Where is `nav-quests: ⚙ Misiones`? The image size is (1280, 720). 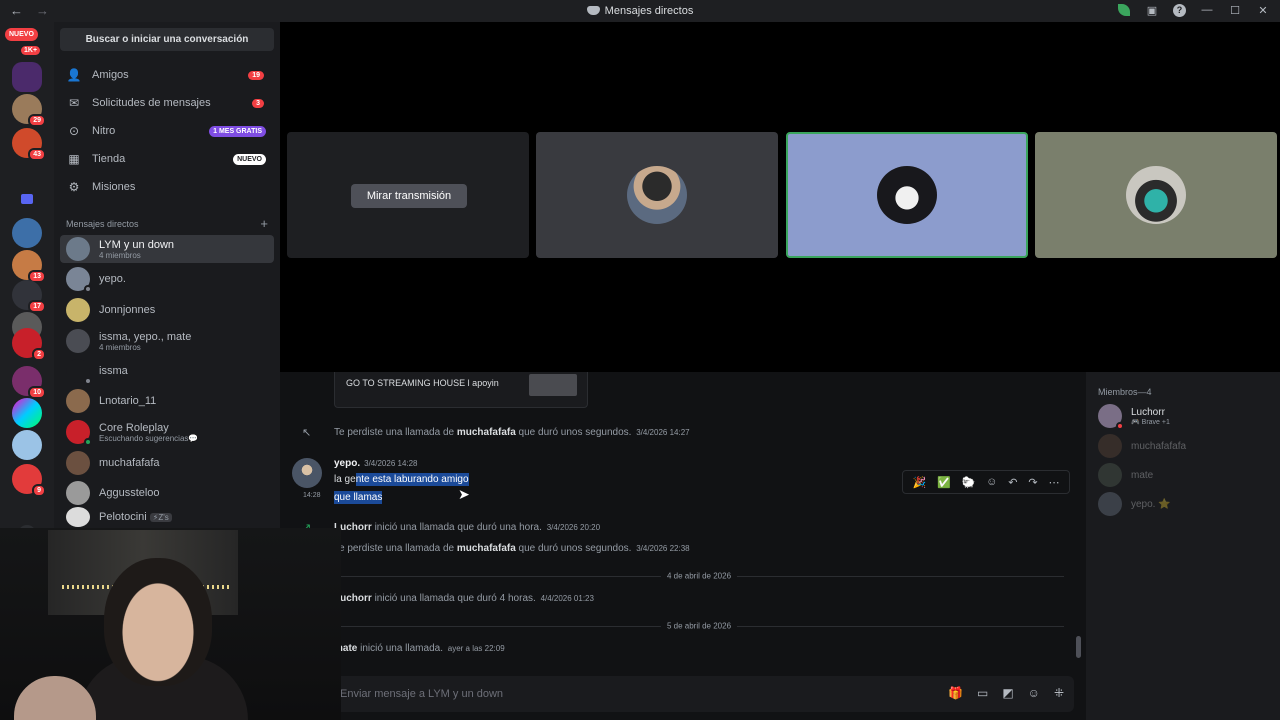
nav-quests: ⚙ Misiones is located at coordinates (167, 187).